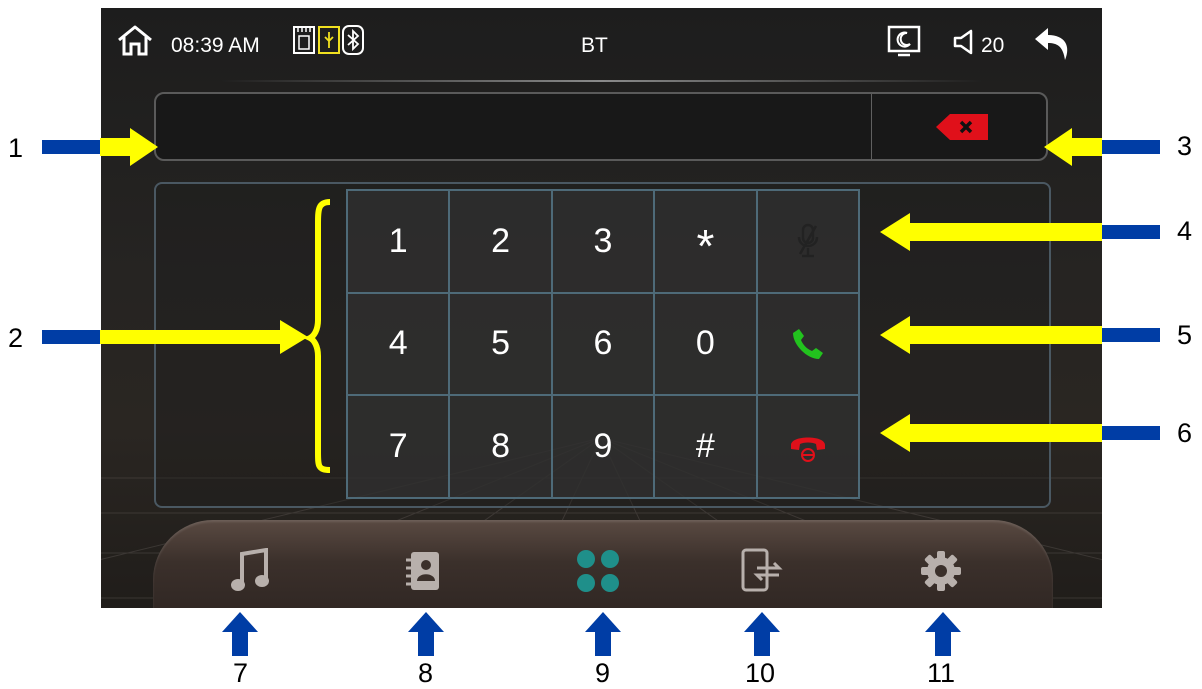  I want to click on callout-label-10: 10, so click(760, 673).